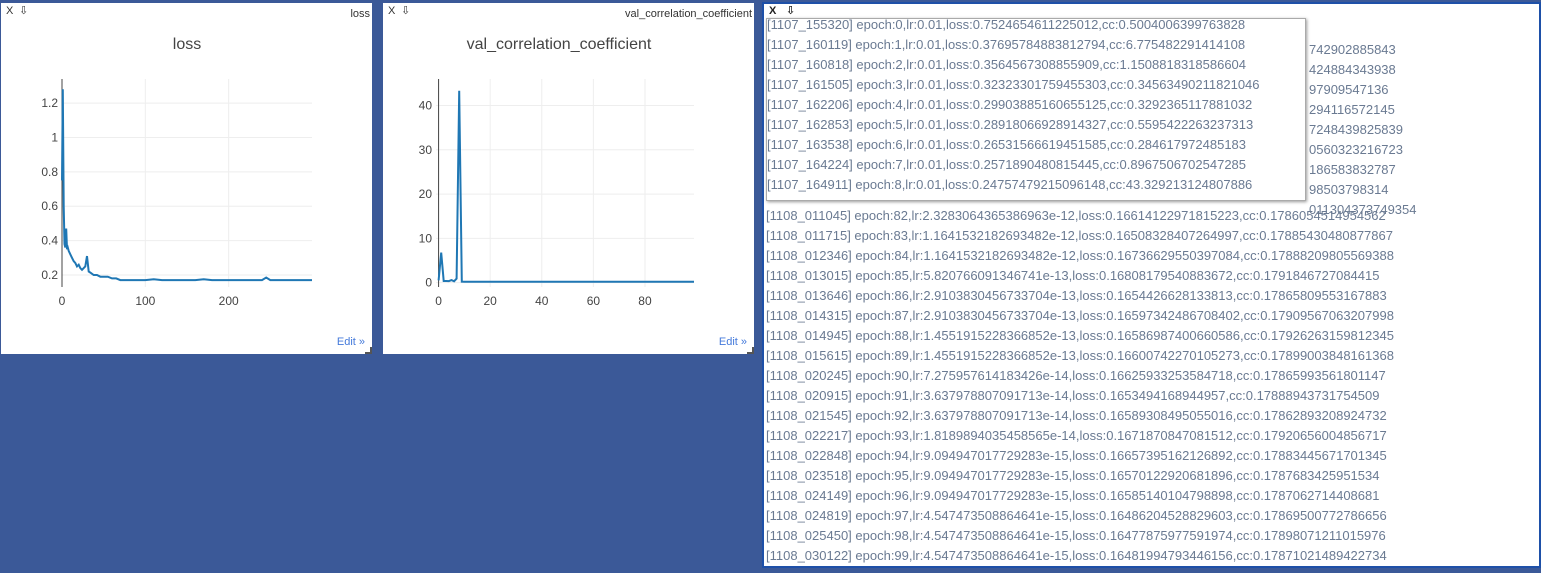 This screenshot has width=1541, height=573. I want to click on y-tick-label: 0.6, so click(49, 206).